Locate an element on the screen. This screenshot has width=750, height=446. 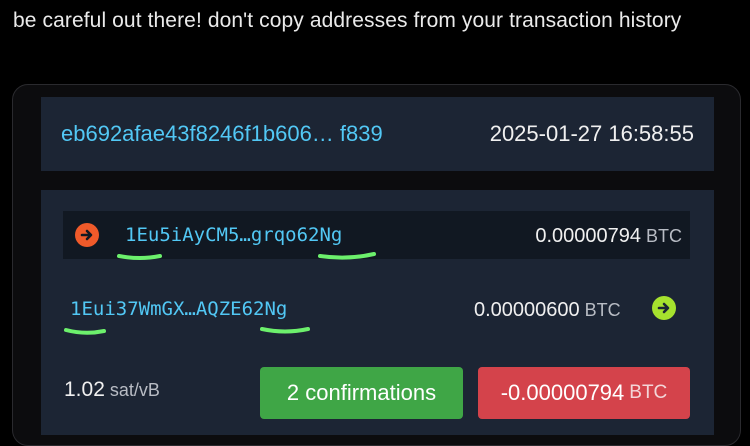
net-amount-value: -0.00000794 is located at coordinates (562, 392).